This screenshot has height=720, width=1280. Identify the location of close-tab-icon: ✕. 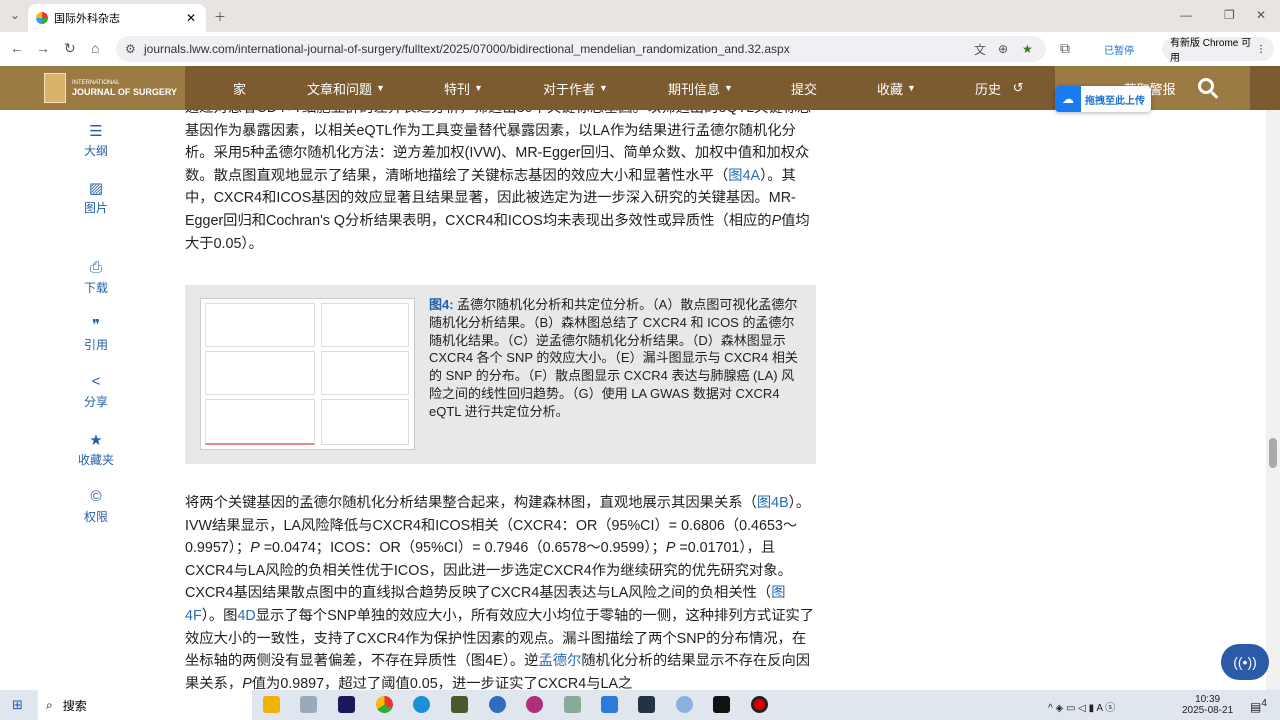
(191, 18).